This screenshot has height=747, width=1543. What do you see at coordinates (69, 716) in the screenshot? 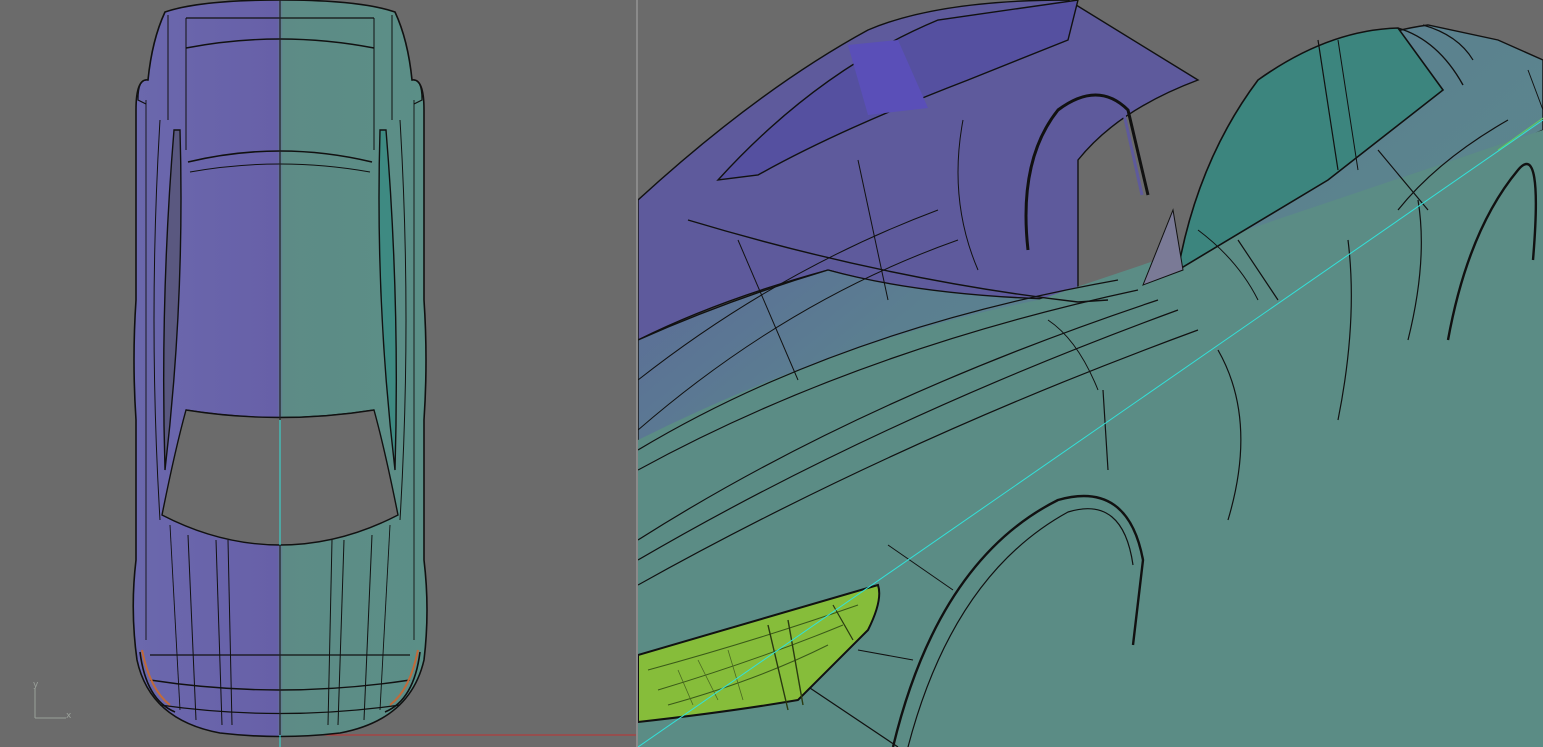
I see `gizmo-x-label: x` at bounding box center [69, 716].